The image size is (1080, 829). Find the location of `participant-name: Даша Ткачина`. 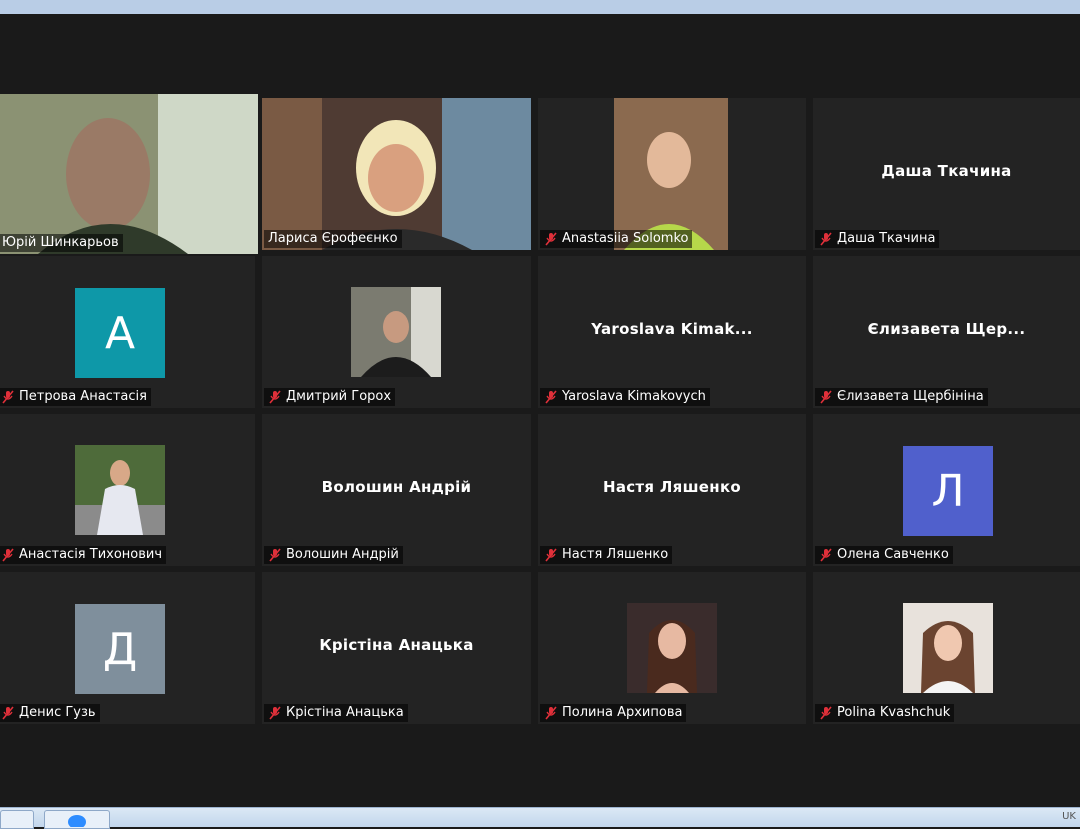

participant-name: Даша Ткачина is located at coordinates (886, 238).